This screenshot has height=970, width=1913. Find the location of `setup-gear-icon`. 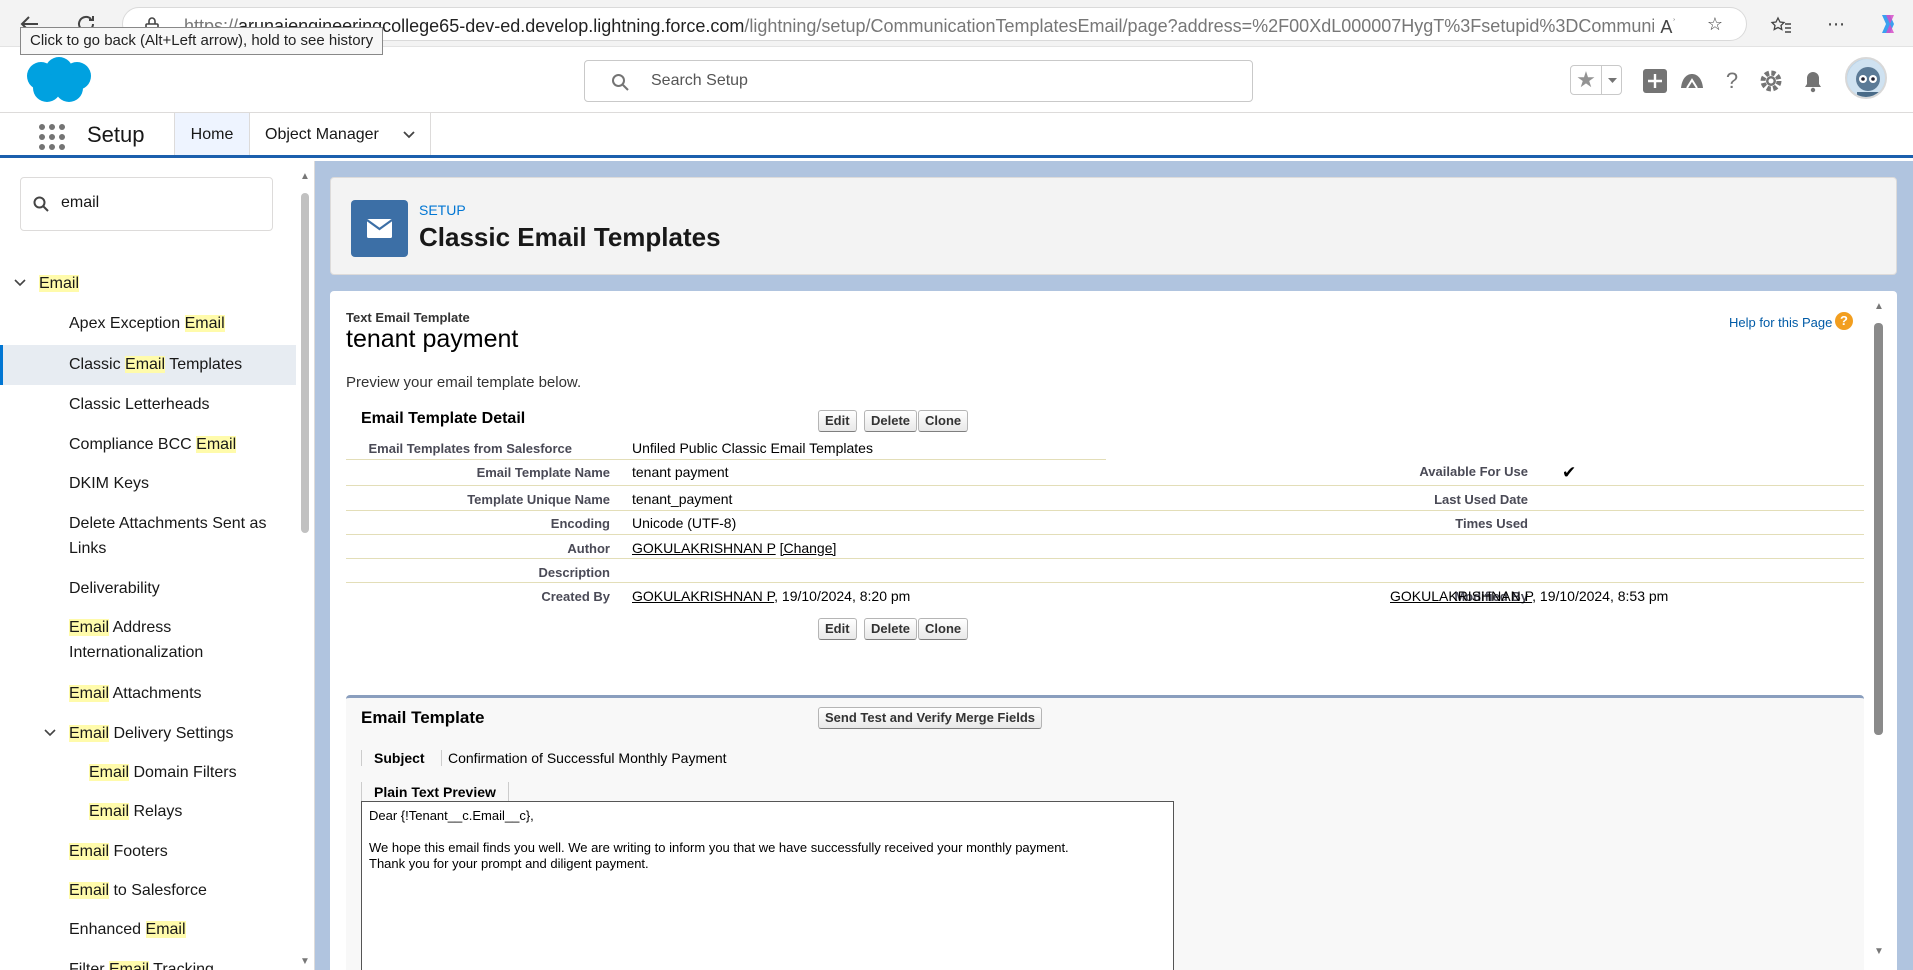

setup-gear-icon is located at coordinates (1771, 81).